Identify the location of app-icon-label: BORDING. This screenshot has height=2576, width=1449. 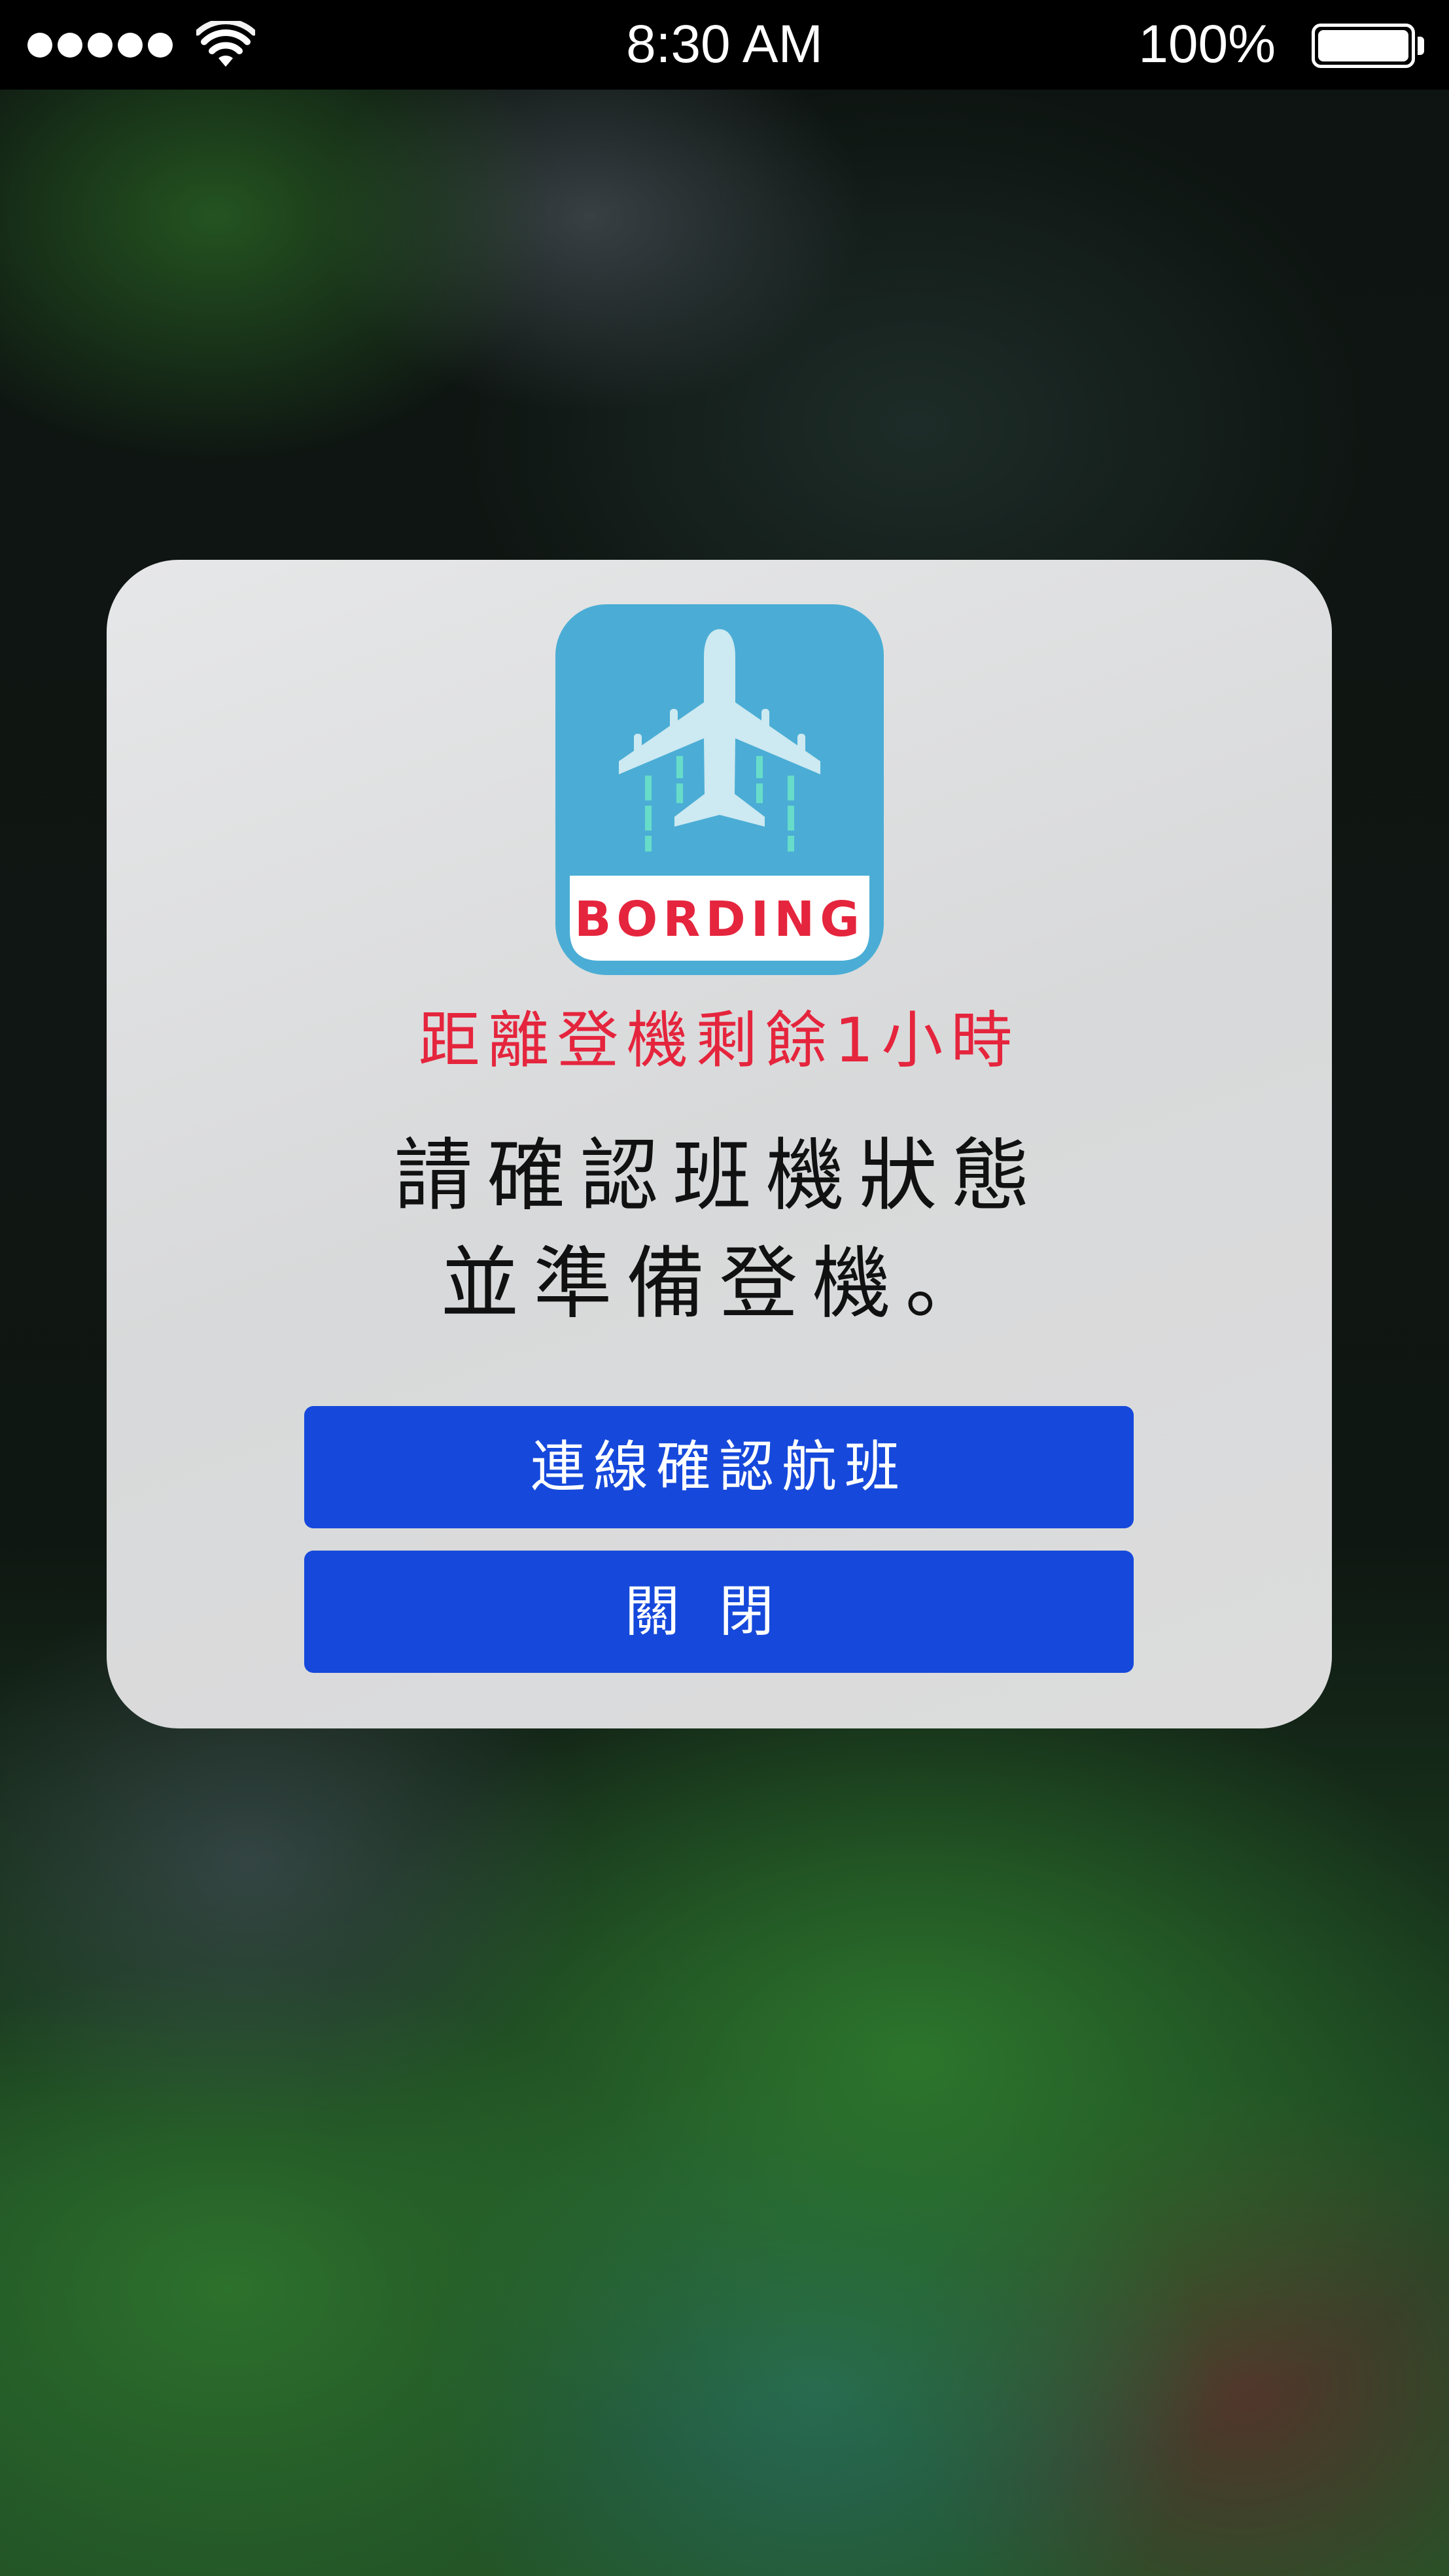
(719, 920).